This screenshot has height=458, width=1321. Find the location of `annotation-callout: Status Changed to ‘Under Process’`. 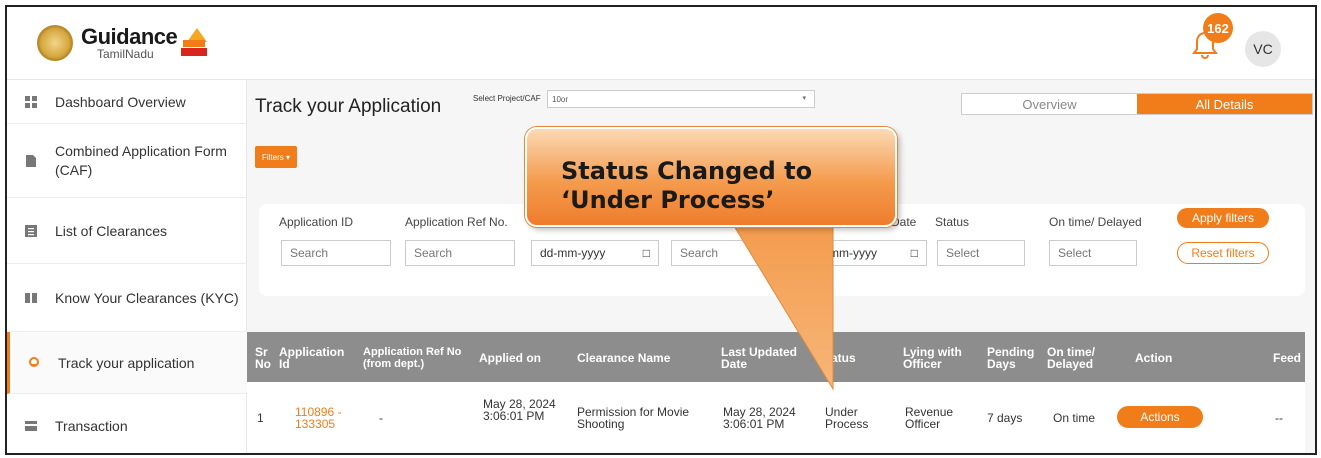

annotation-callout: Status Changed to ‘Under Process’ is located at coordinates (711, 177).